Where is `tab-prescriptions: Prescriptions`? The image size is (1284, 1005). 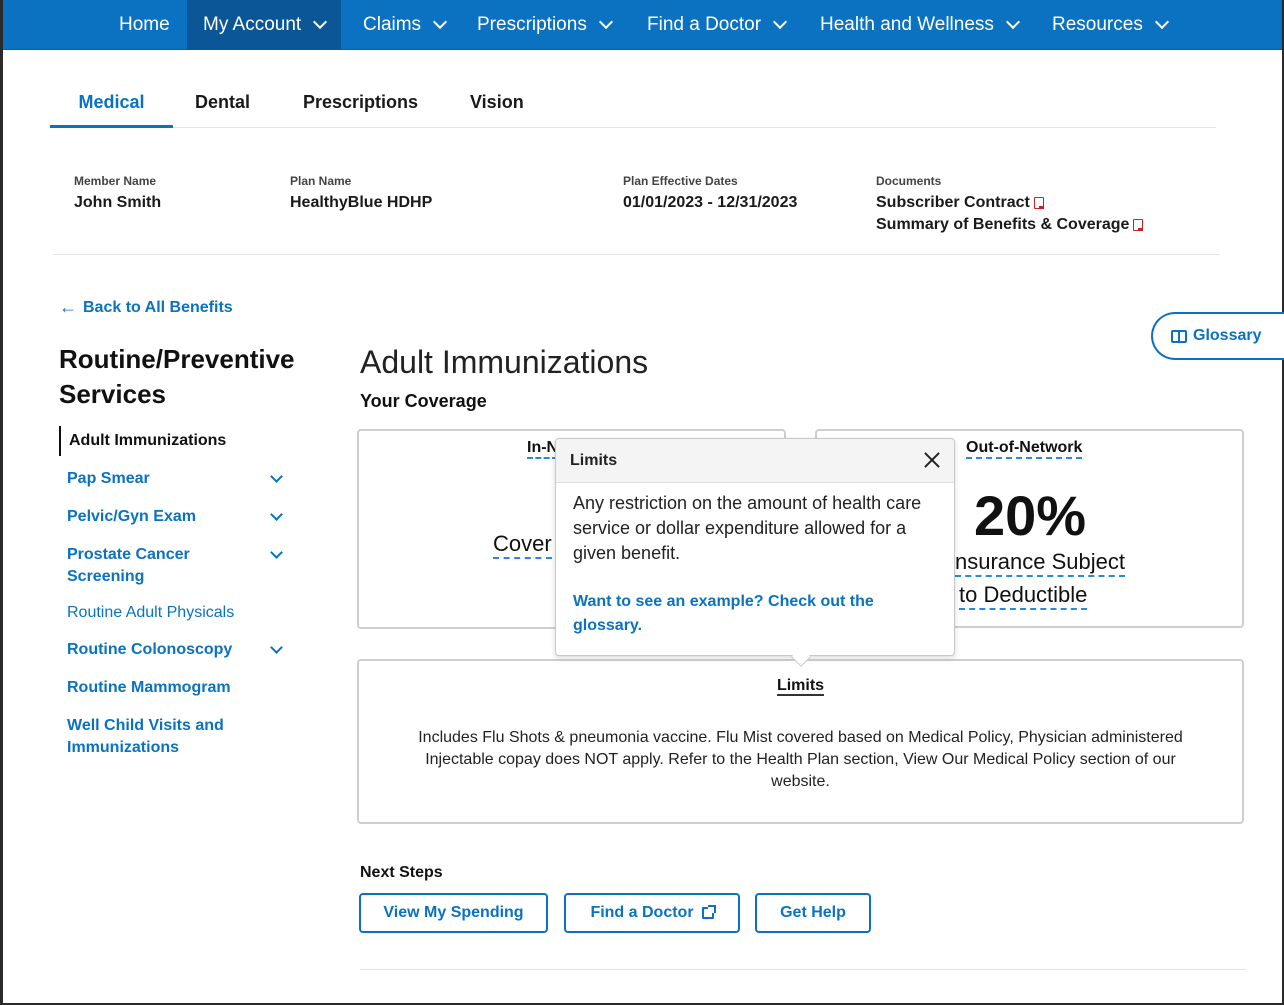 tab-prescriptions: Prescriptions is located at coordinates (360, 107).